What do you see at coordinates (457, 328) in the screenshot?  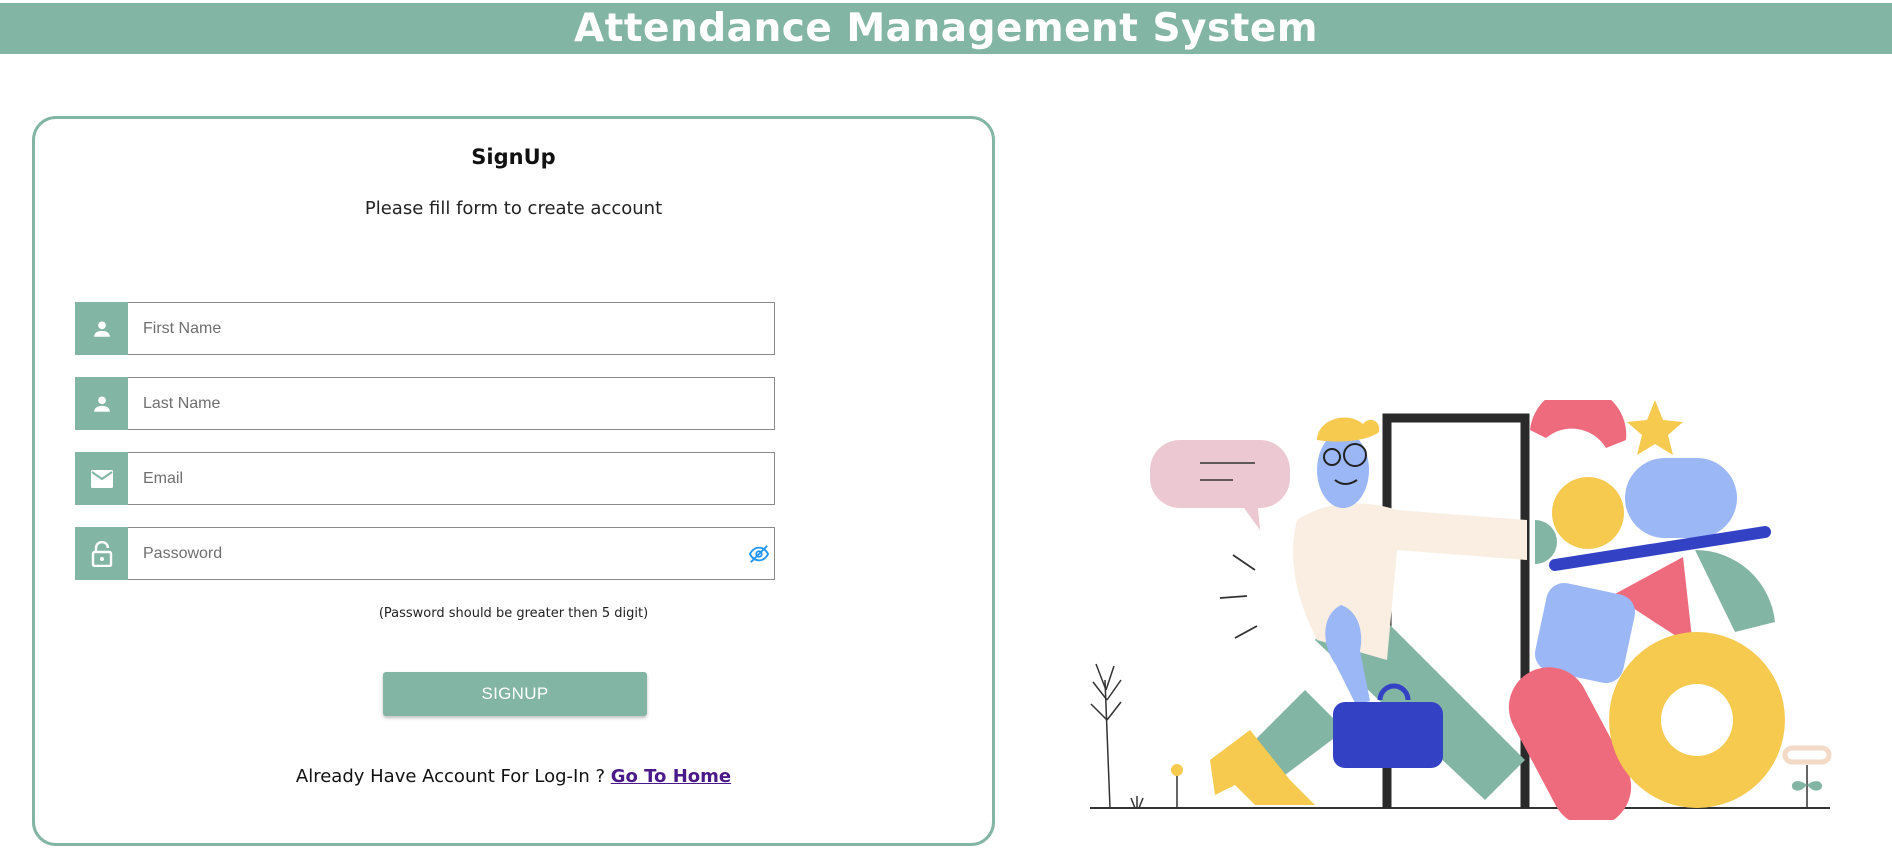 I see `first-name-input` at bounding box center [457, 328].